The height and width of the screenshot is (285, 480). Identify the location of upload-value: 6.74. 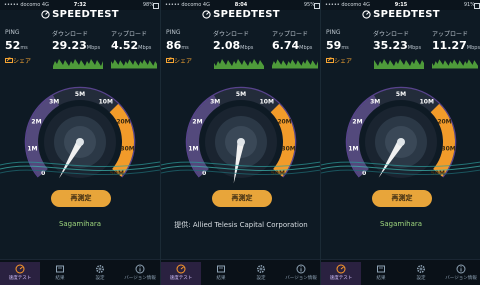
(286, 45).